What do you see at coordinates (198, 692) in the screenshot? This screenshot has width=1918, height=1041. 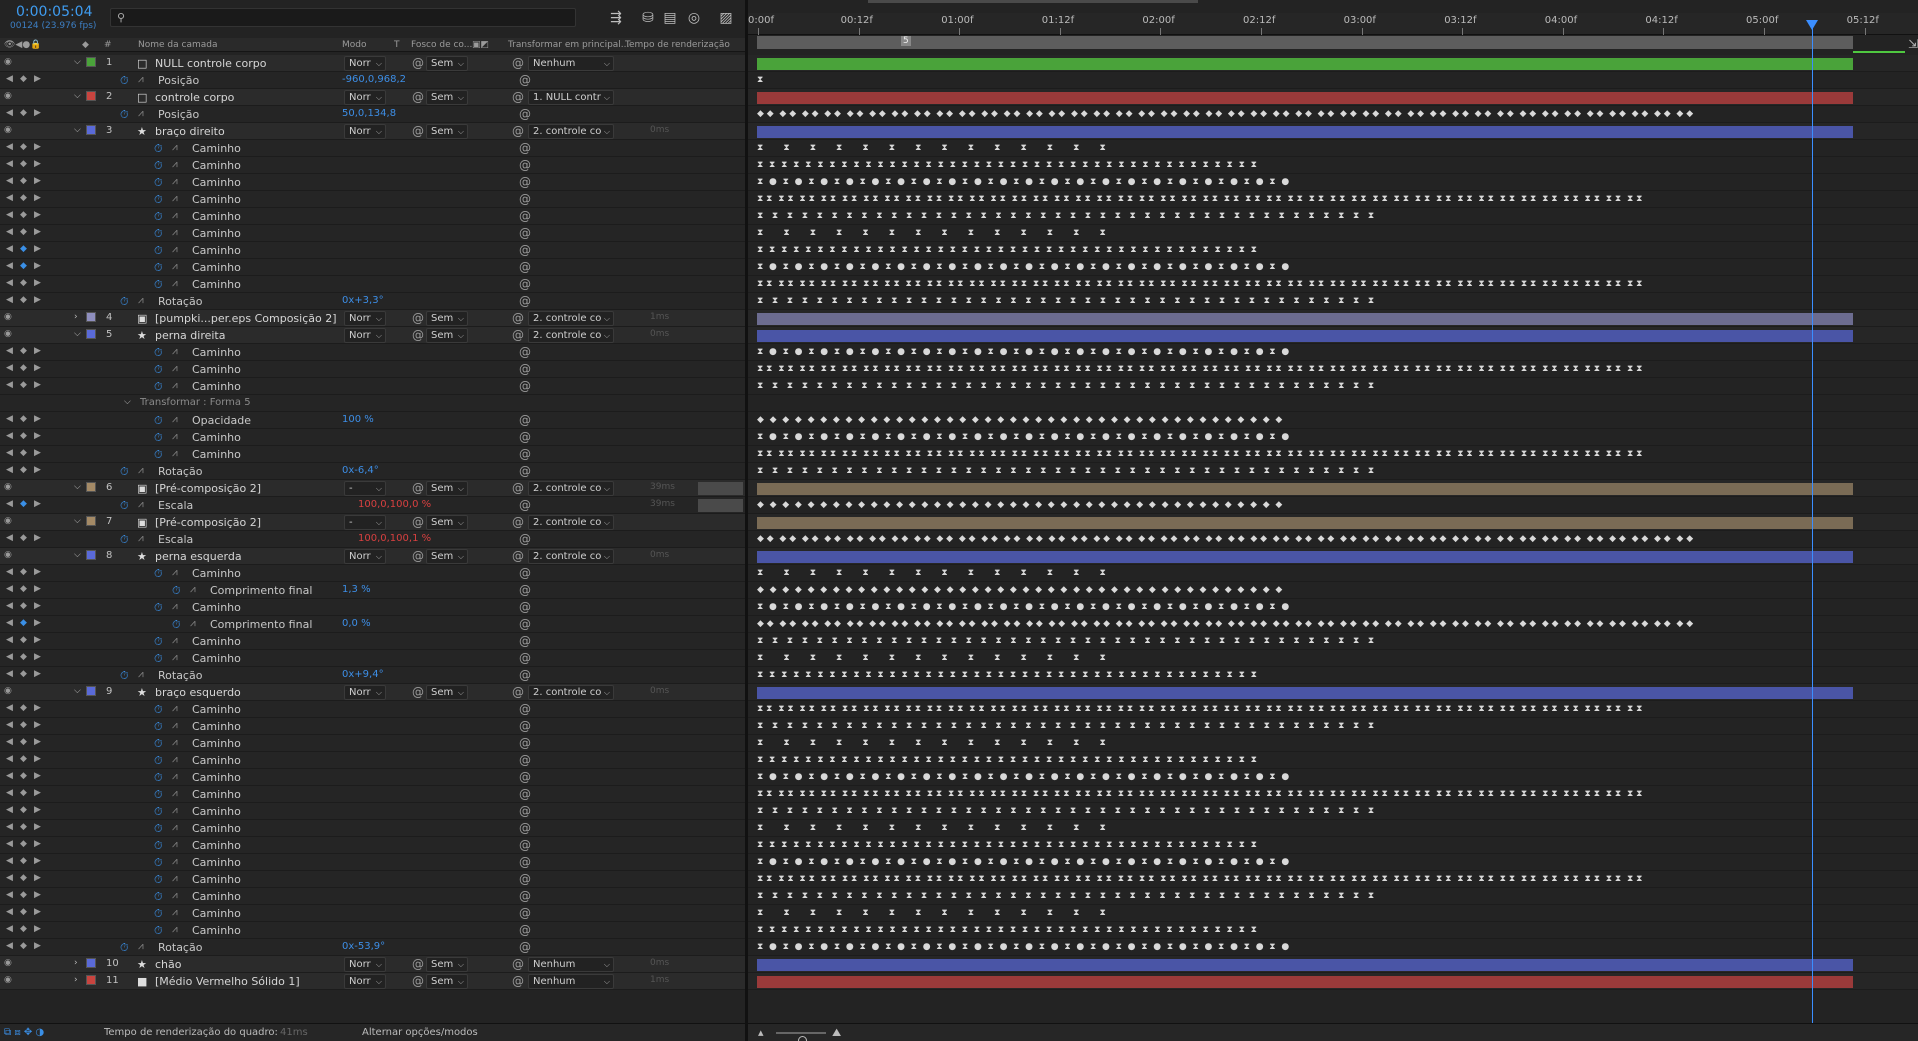 I see `layer-name: braço esquerdo` at bounding box center [198, 692].